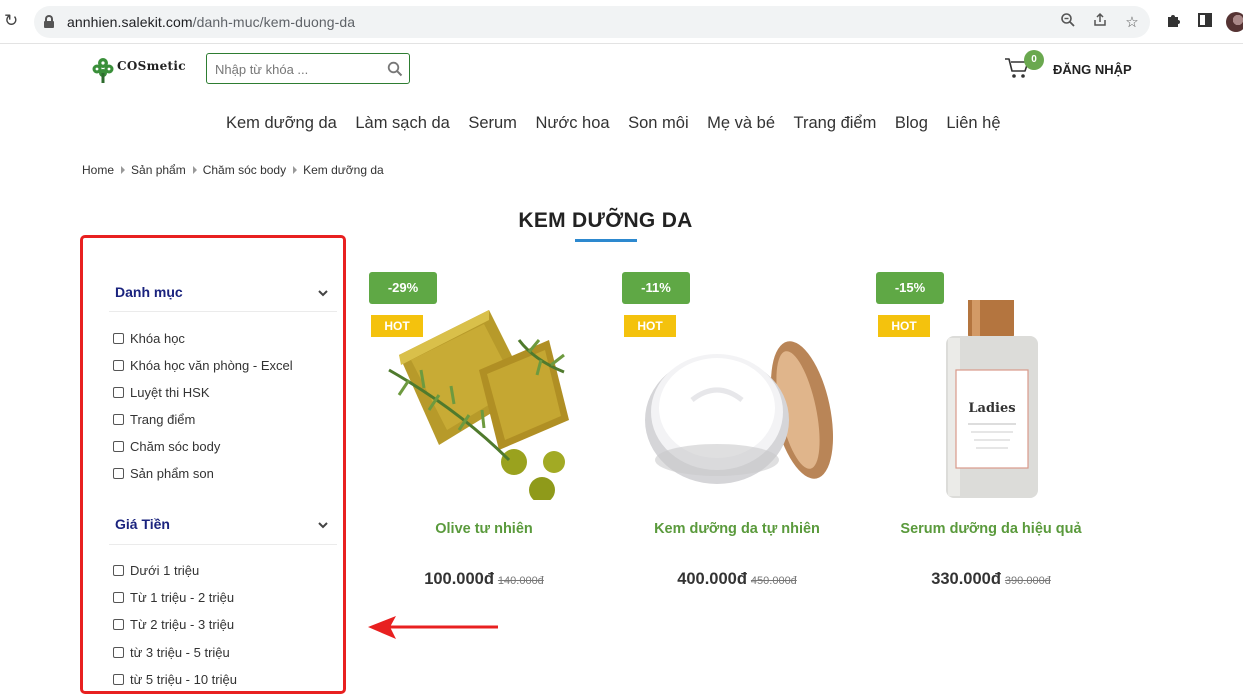 This screenshot has height=697, width=1243. I want to click on nav-item: Blog, so click(911, 125).